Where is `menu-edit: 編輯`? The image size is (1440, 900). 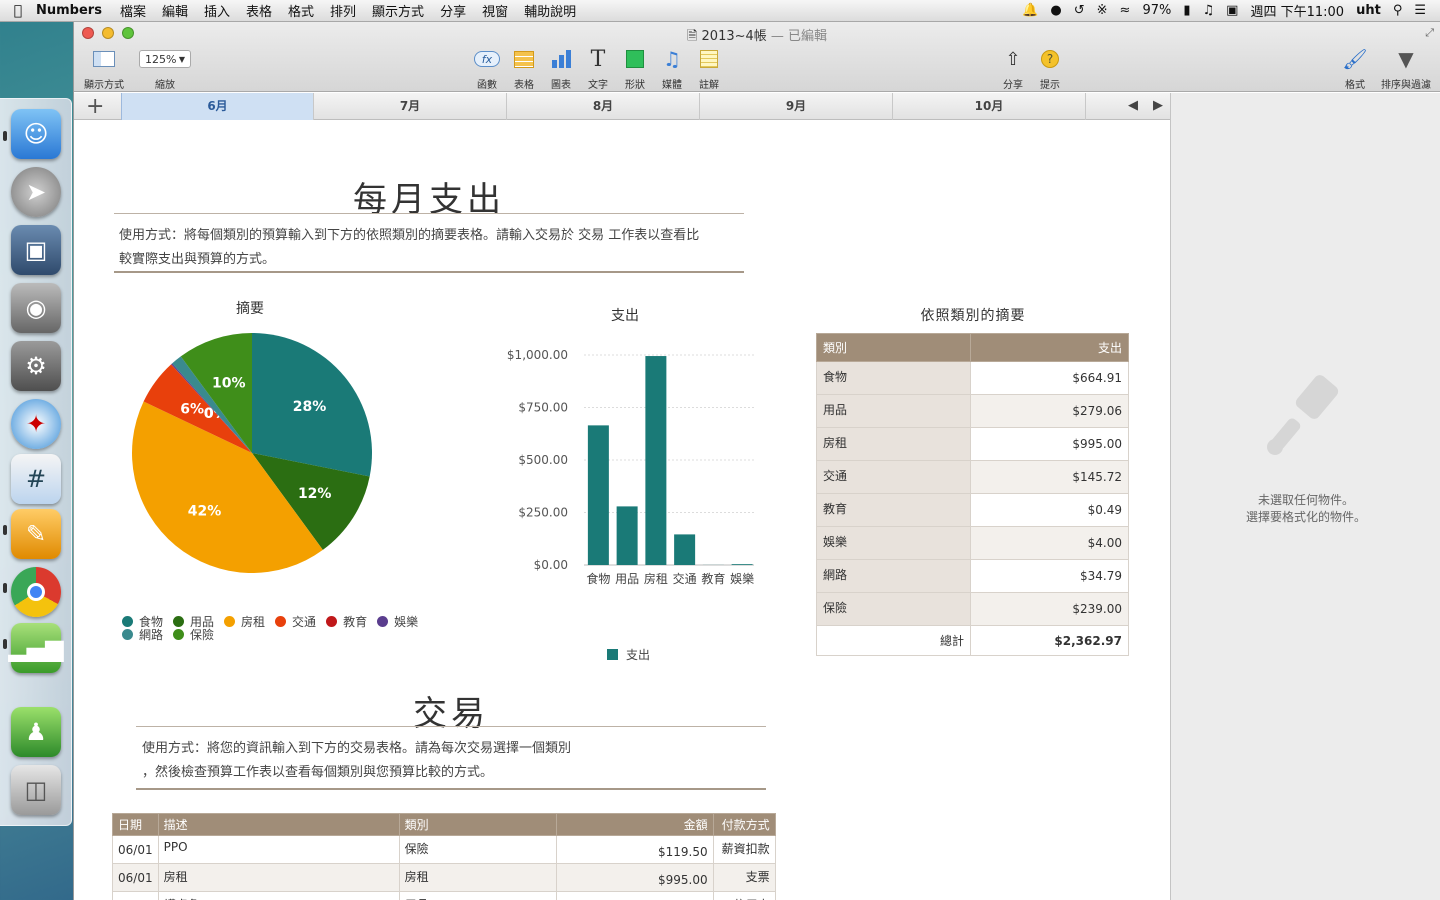
menu-edit: 編輯 is located at coordinates (175, 10).